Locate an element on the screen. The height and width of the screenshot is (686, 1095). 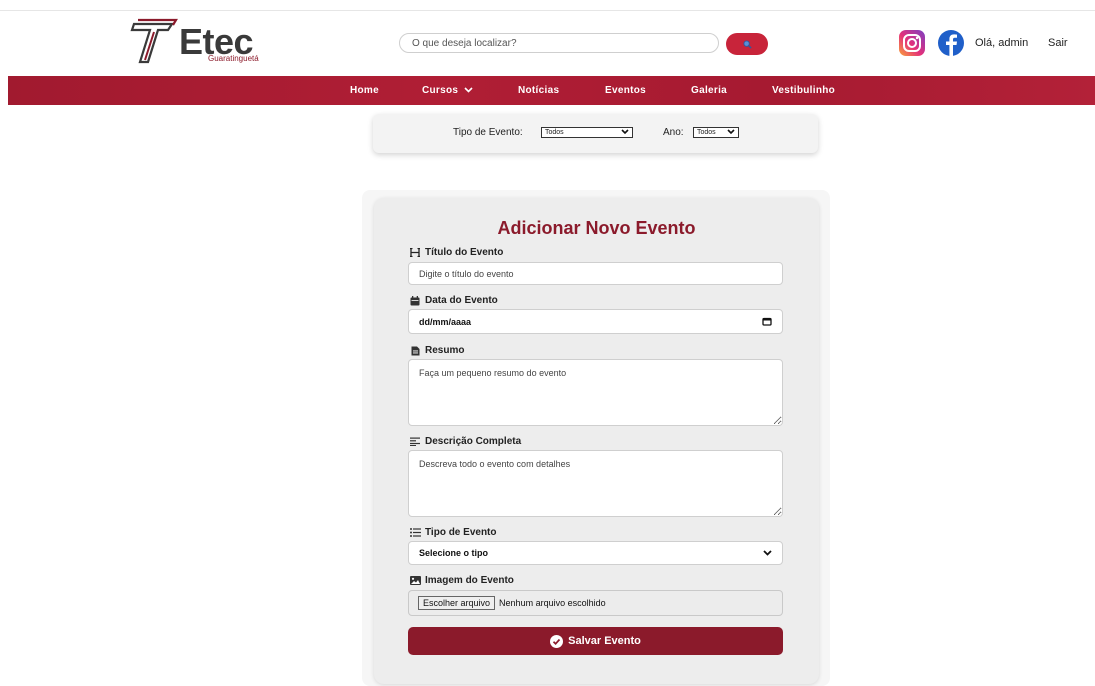
heading-icon is located at coordinates (415, 252).